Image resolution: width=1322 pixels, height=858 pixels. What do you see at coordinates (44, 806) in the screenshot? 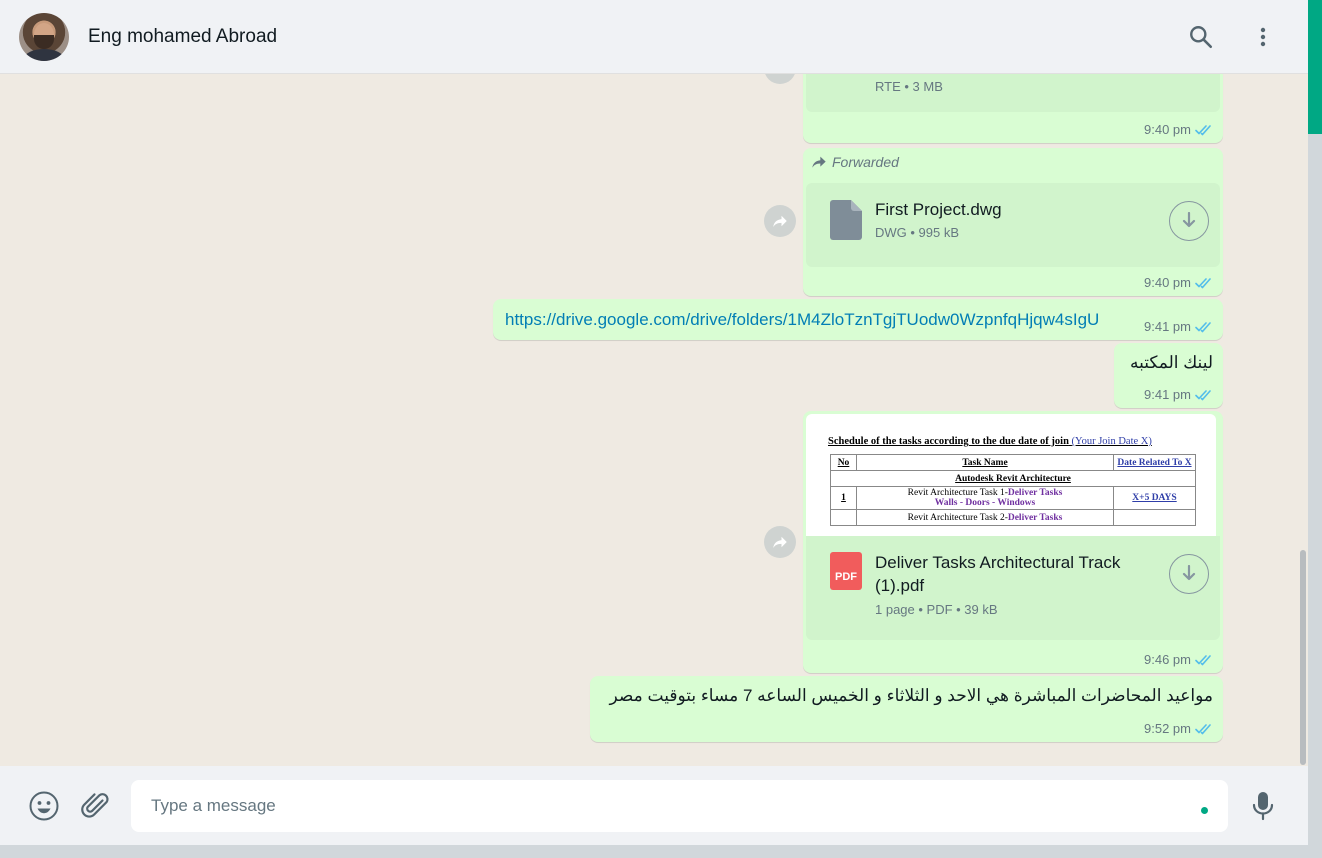
I see `emoji-icon` at bounding box center [44, 806].